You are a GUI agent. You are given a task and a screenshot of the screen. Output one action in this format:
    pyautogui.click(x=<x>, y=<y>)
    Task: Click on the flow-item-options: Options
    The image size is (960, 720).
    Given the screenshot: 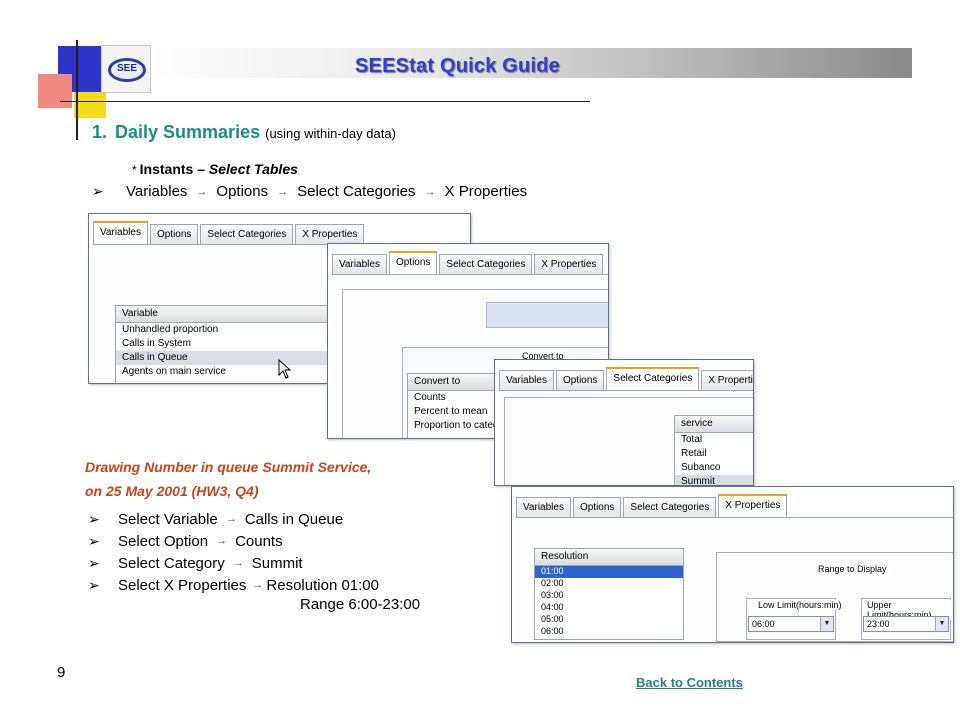 What is the action you would take?
    pyautogui.click(x=242, y=191)
    